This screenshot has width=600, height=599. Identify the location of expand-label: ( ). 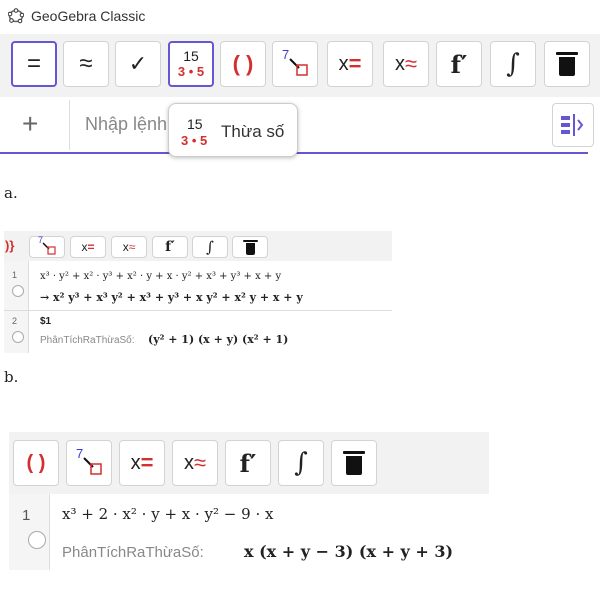
(243, 63).